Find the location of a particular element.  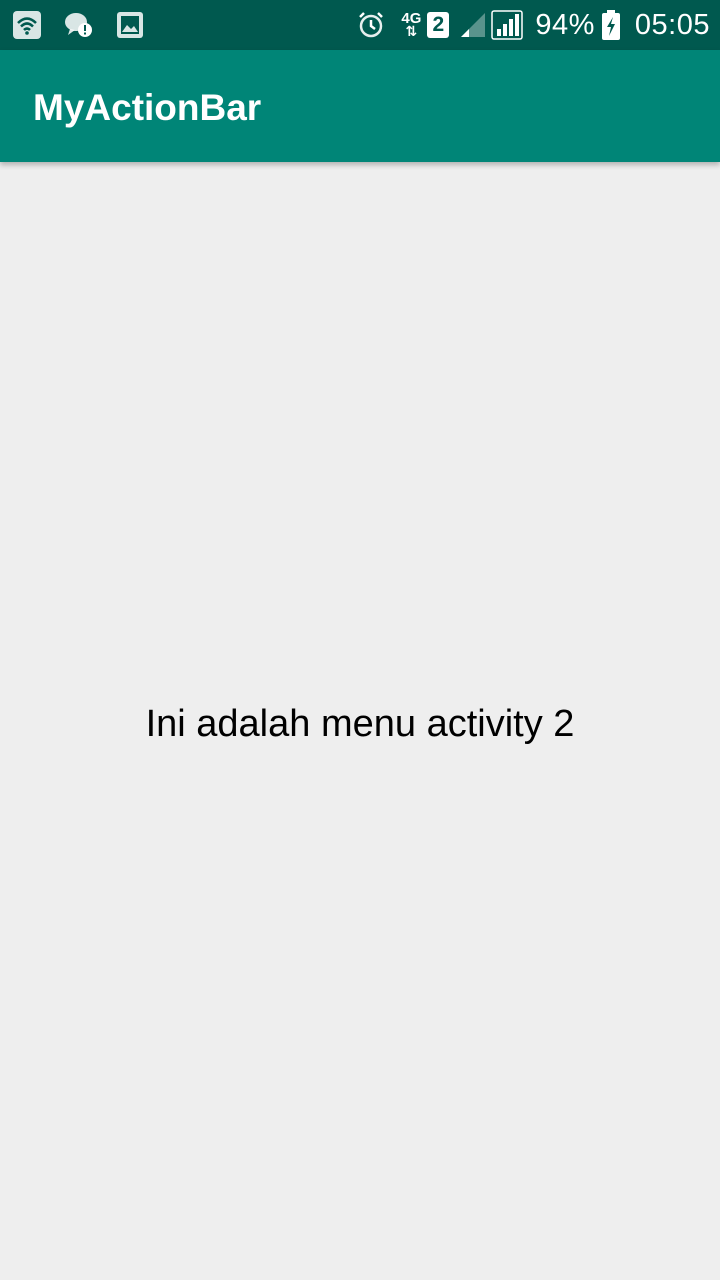

alarm-icon is located at coordinates (371, 25).